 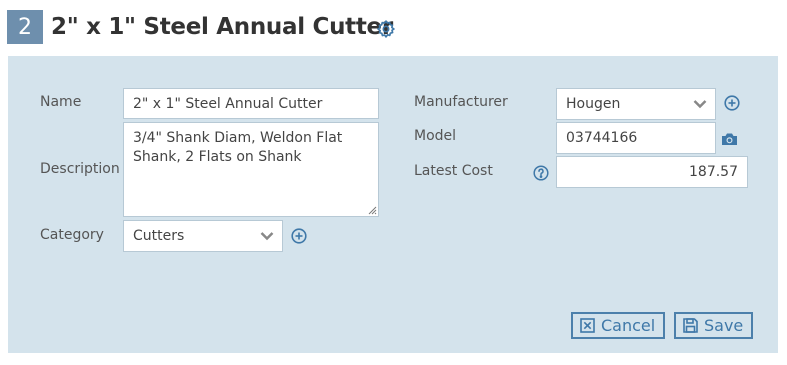 I want to click on floppy-disk-icon, so click(x=690, y=325).